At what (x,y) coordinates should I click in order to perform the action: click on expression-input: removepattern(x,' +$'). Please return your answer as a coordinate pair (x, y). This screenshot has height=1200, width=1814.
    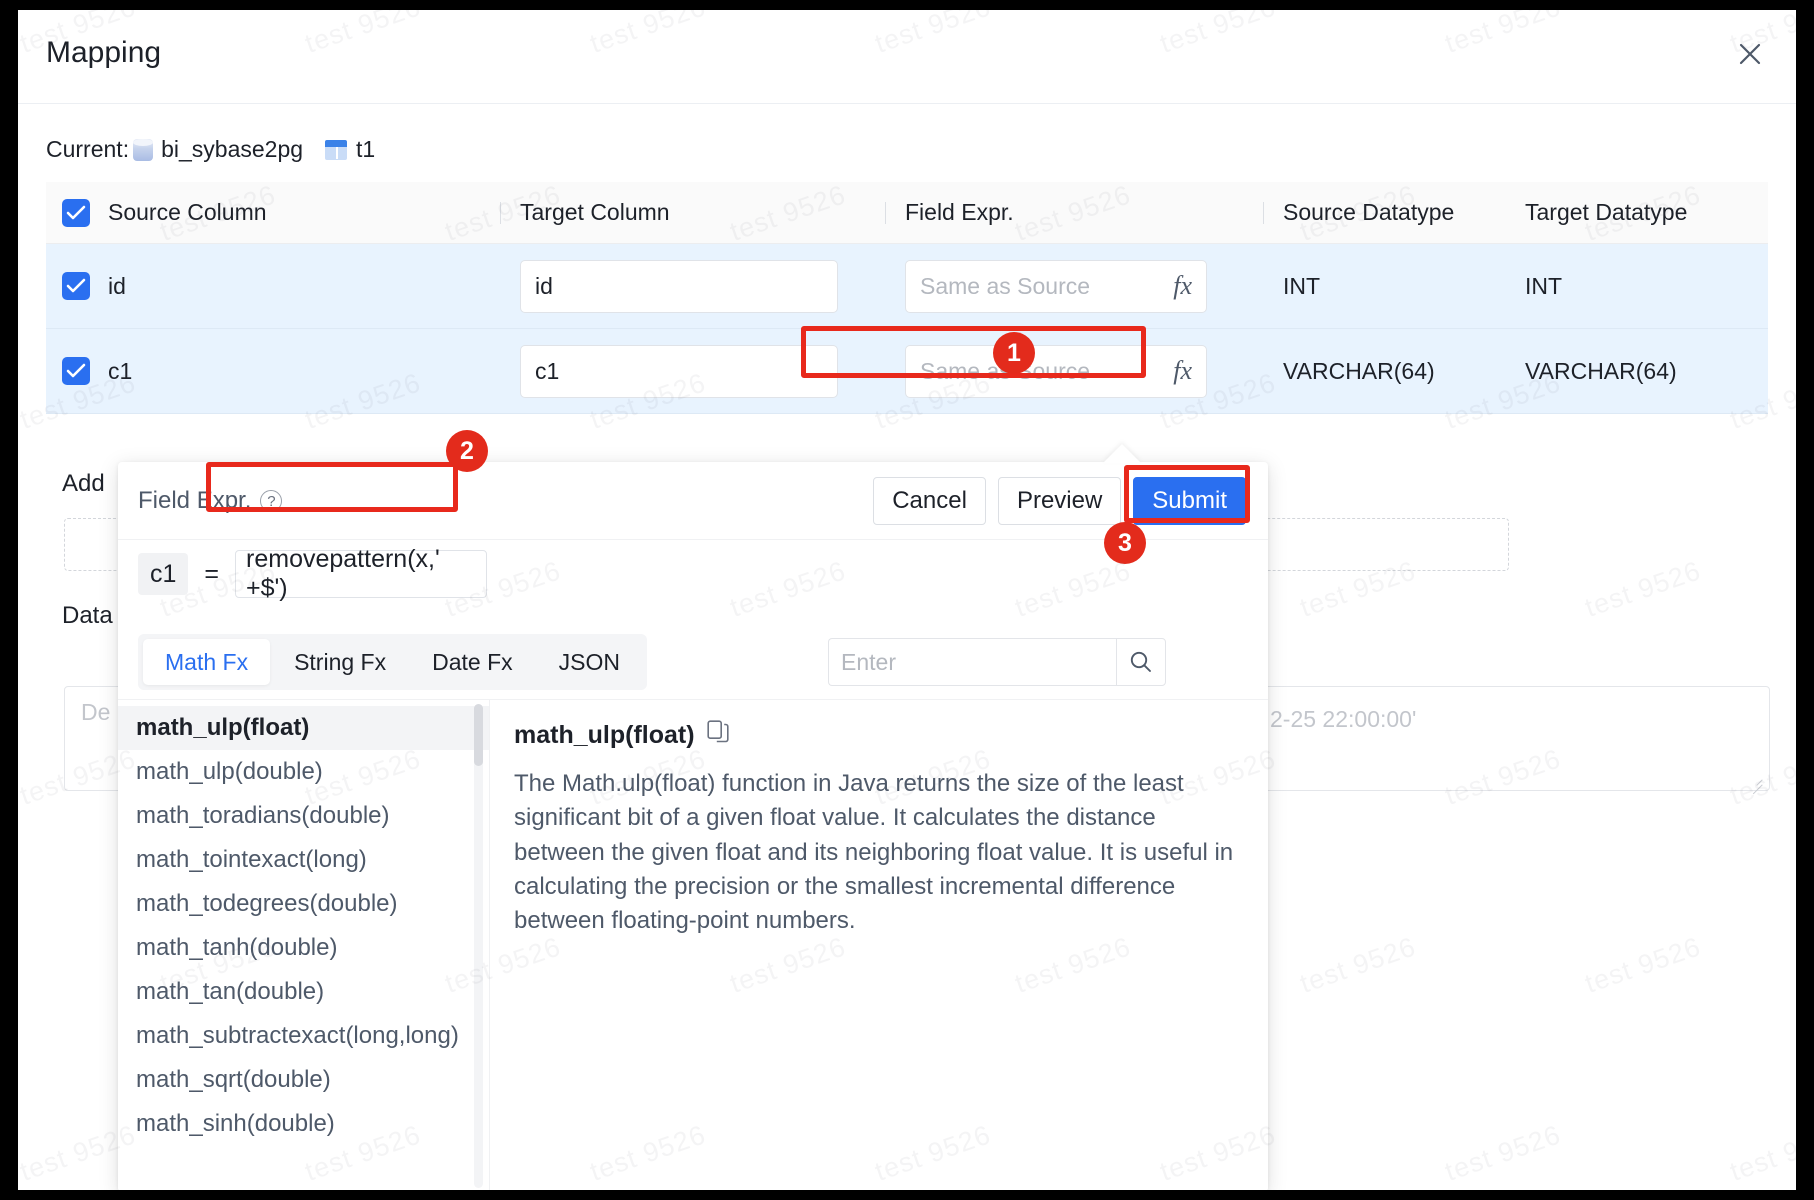
    Looking at the image, I should click on (361, 573).